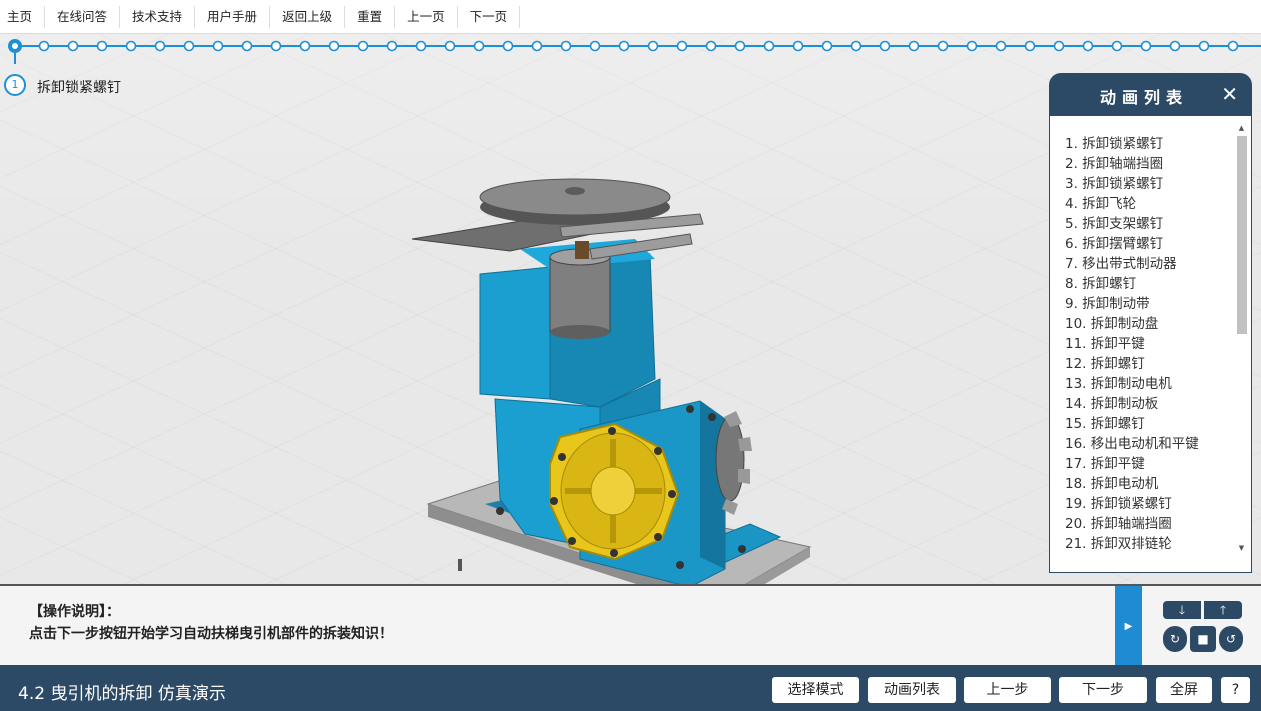 This screenshot has width=1261, height=711. I want to click on course-title: 4.2 曳引机的拆卸 仿真演示, so click(122, 694).